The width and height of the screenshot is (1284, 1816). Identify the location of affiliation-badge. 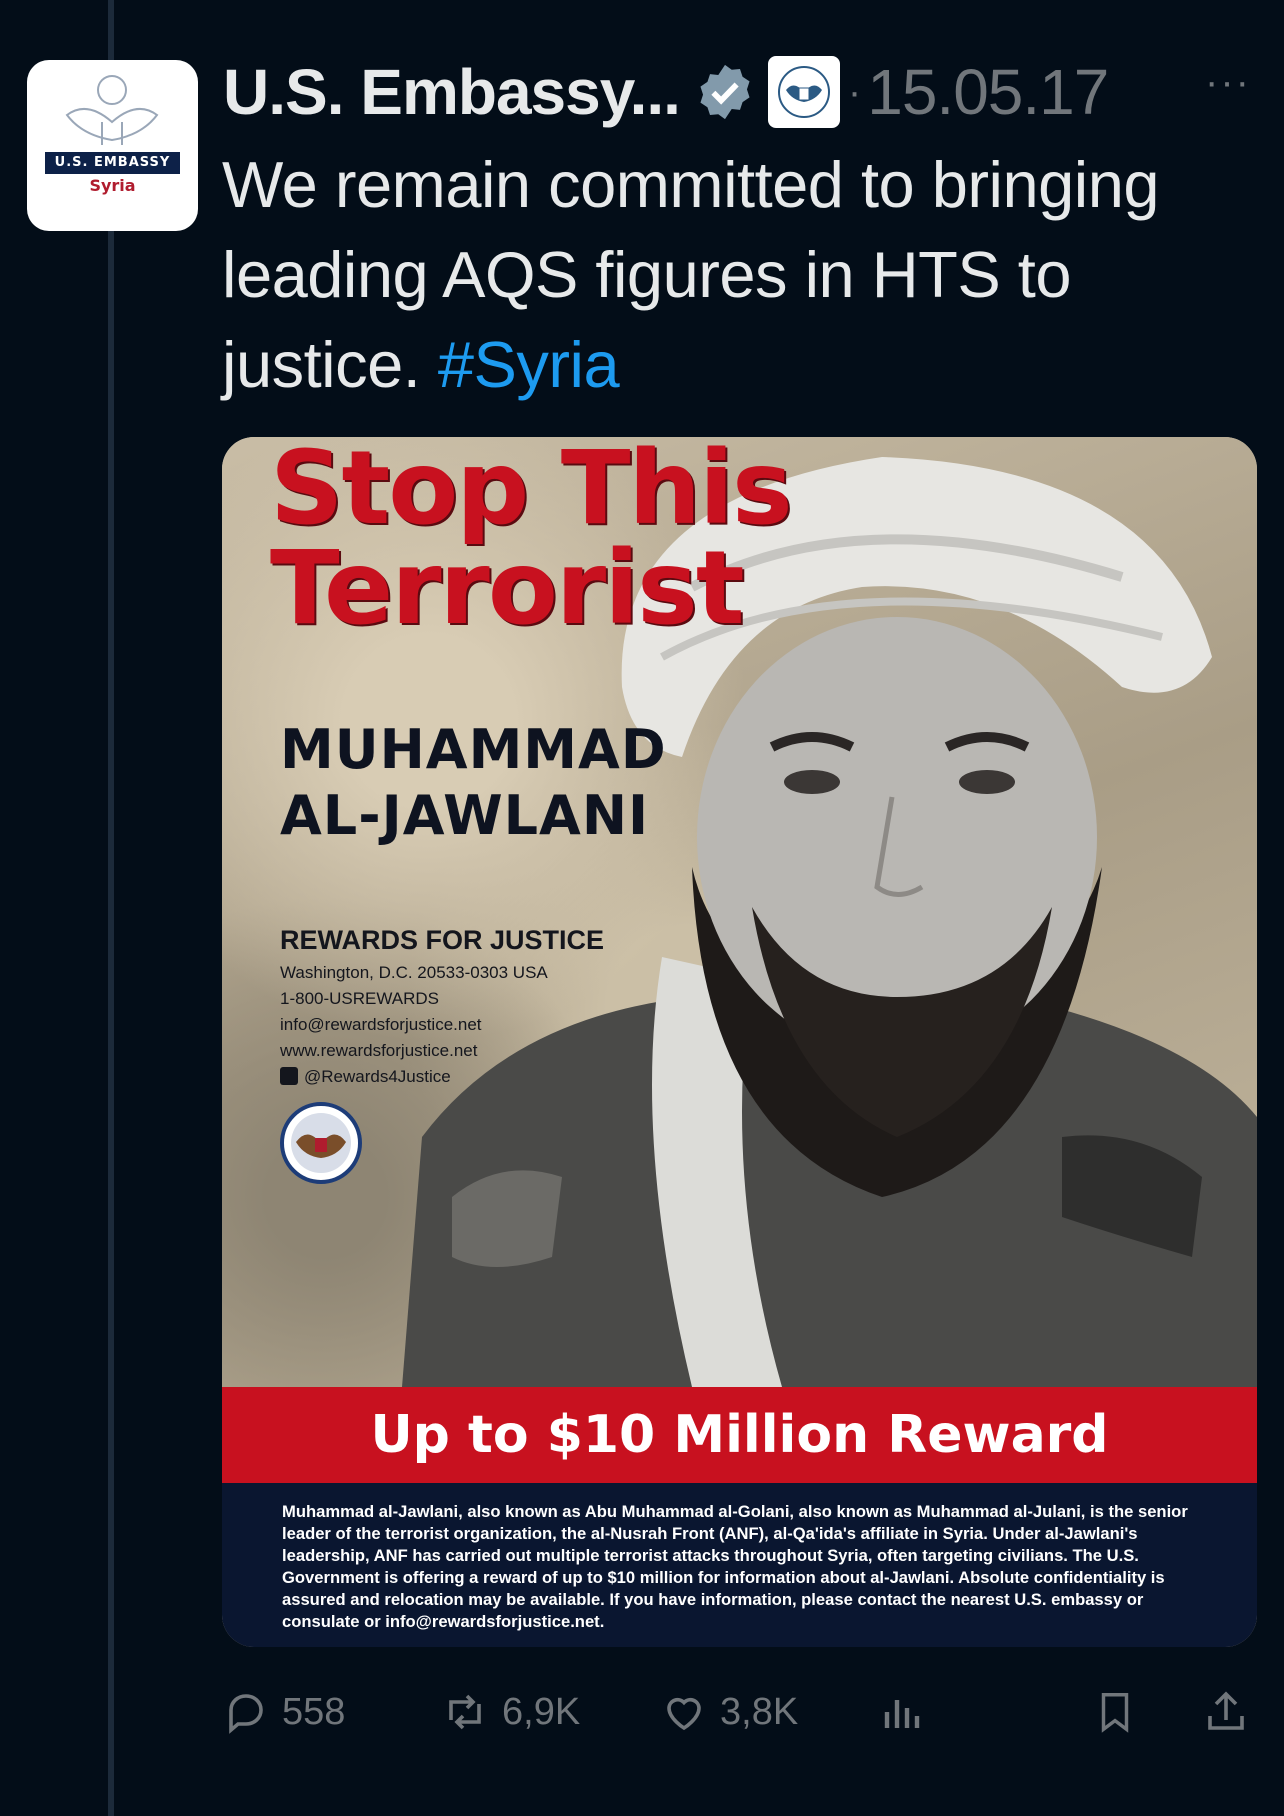
(803, 92).